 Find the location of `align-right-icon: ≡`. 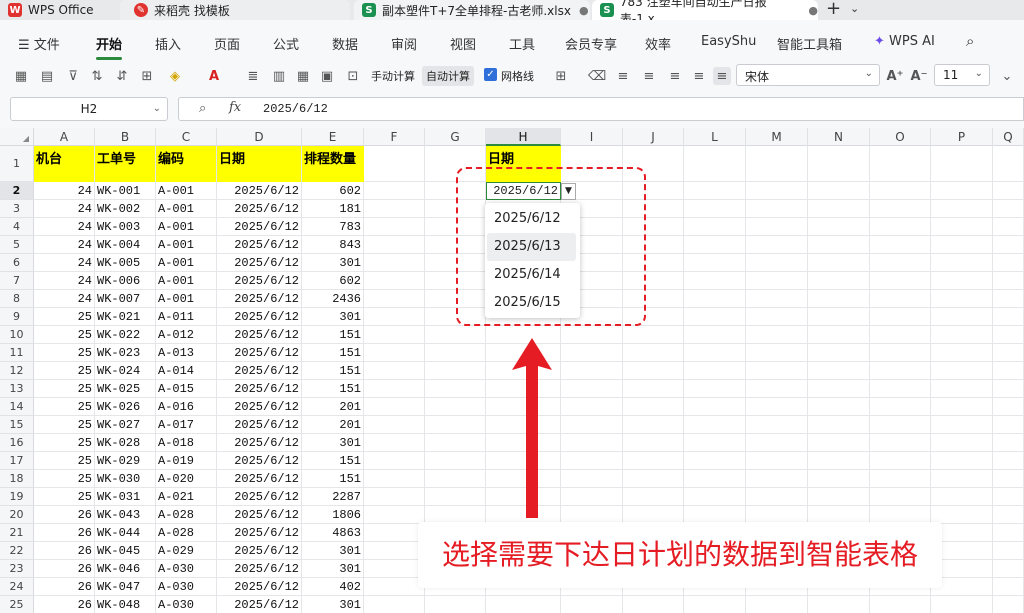

align-right-icon: ≡ is located at coordinates (699, 76).